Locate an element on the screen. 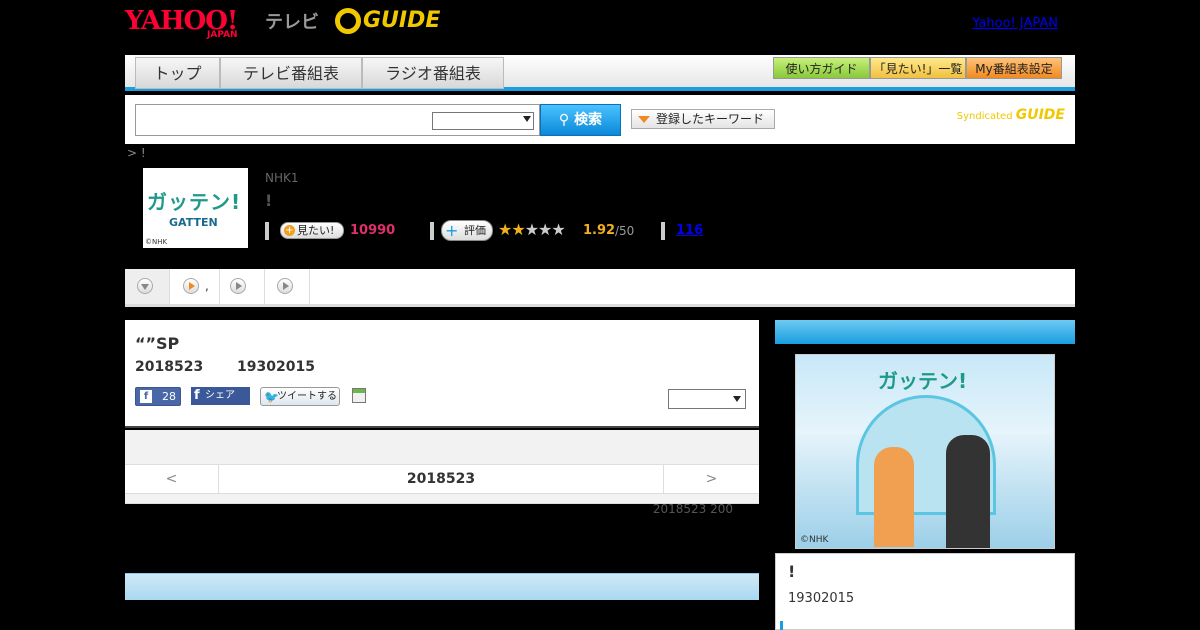 This screenshot has height=630, width=1200. breadcrumb: > ! is located at coordinates (136, 153).